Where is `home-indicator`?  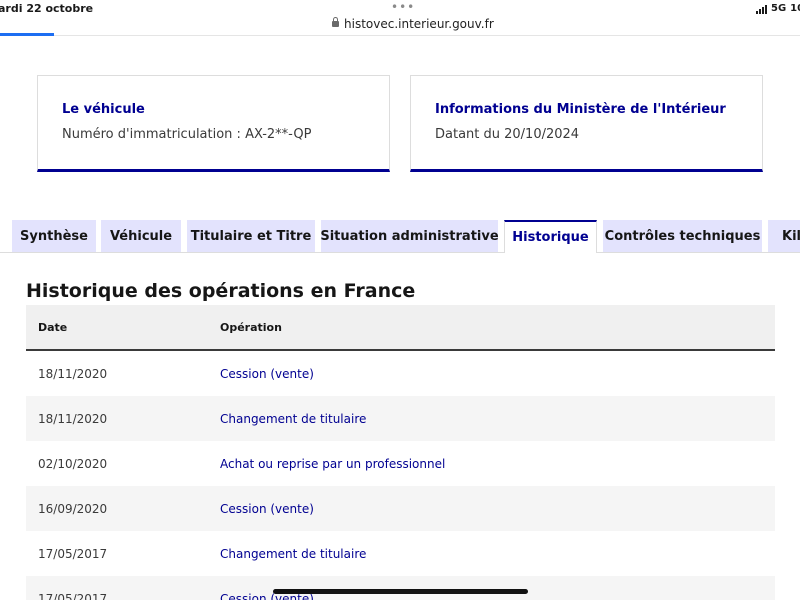 home-indicator is located at coordinates (400, 591).